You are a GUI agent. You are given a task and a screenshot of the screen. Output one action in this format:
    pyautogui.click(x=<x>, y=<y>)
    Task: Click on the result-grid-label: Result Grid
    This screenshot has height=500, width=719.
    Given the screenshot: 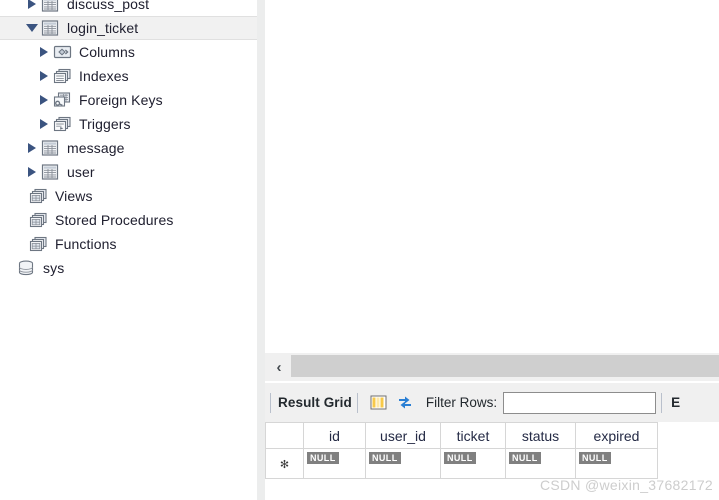 What is the action you would take?
    pyautogui.click(x=315, y=402)
    